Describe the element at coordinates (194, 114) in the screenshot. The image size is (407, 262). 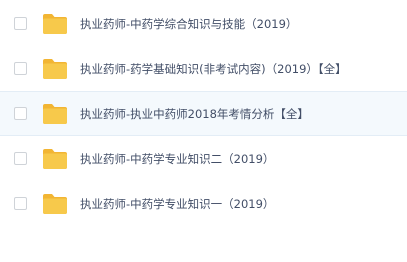
I see `file-name: 执业药师-执业中药师2018年考情分析【全】` at that location.